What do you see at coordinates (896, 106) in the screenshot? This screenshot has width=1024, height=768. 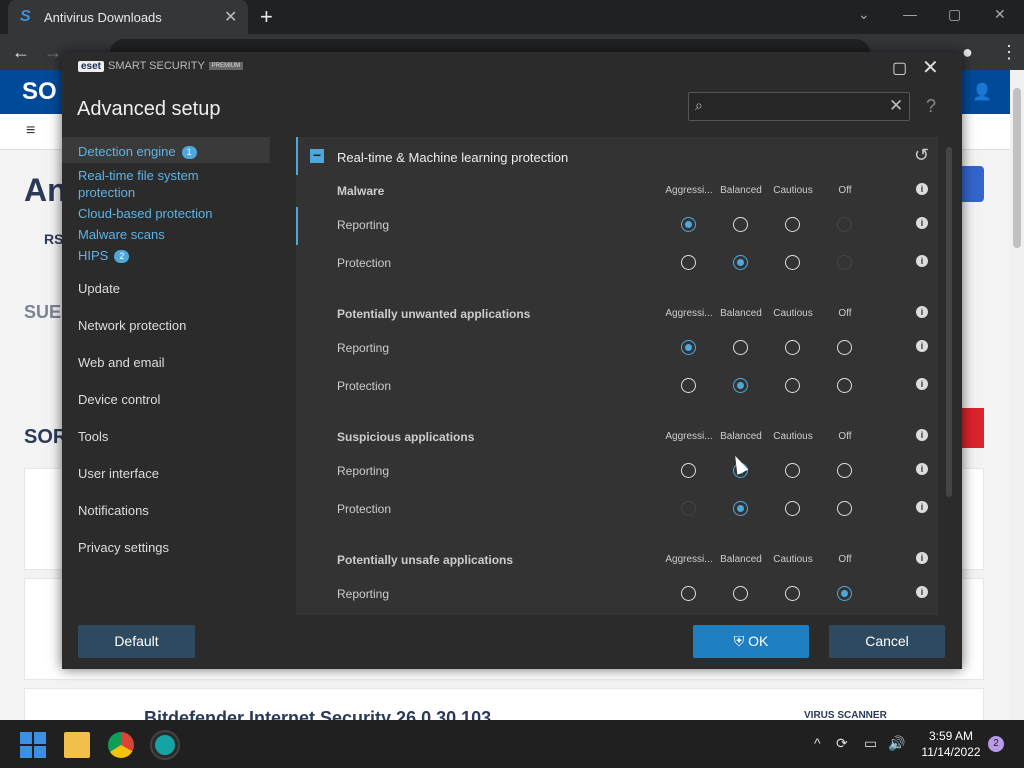 I see `clear-search-icon: ✕` at bounding box center [896, 106].